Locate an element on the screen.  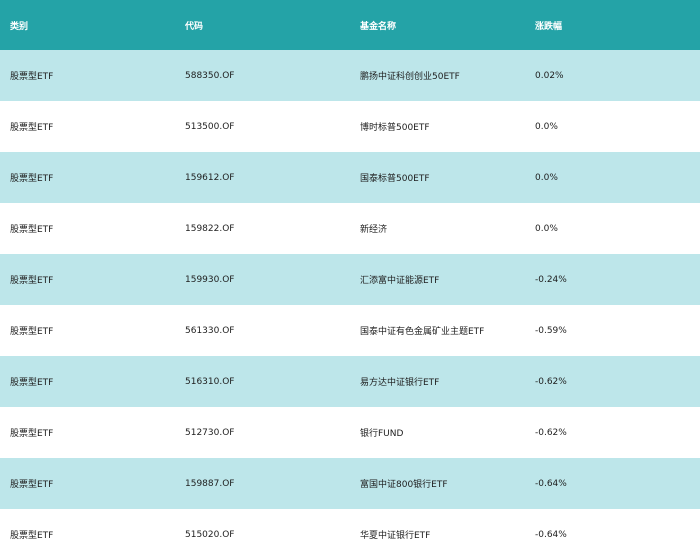
header-change: 涨跌幅 is located at coordinates (612, 25).